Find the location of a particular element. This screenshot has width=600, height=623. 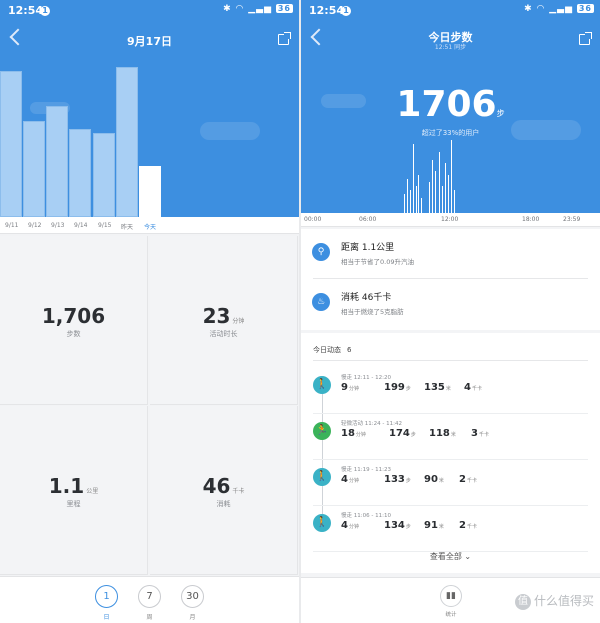

stat-duration-label: 活动时长 is located at coordinates (223, 334).